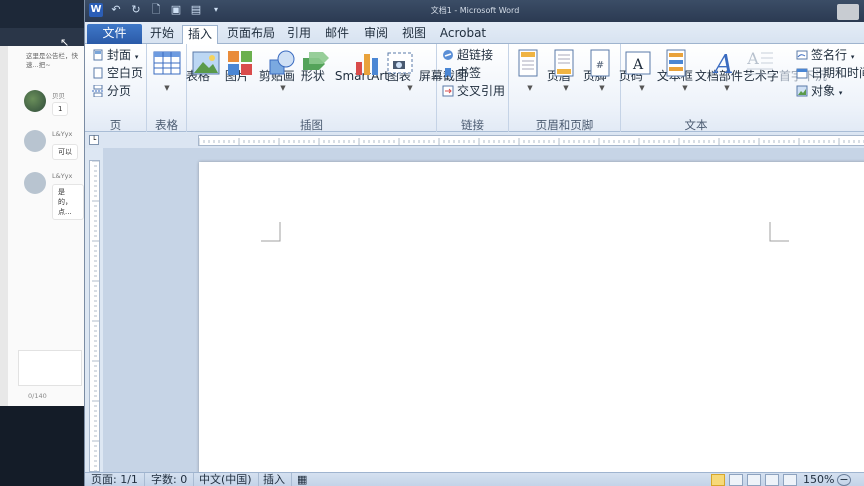  I want to click on bookmark-button: 书签, so click(461, 73).